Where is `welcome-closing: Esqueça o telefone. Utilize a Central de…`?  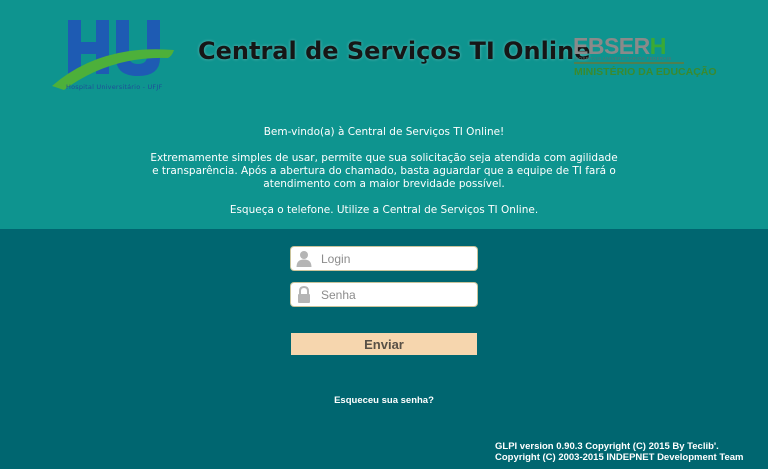 welcome-closing: Esqueça o telefone. Utilize a Central de… is located at coordinates (384, 210).